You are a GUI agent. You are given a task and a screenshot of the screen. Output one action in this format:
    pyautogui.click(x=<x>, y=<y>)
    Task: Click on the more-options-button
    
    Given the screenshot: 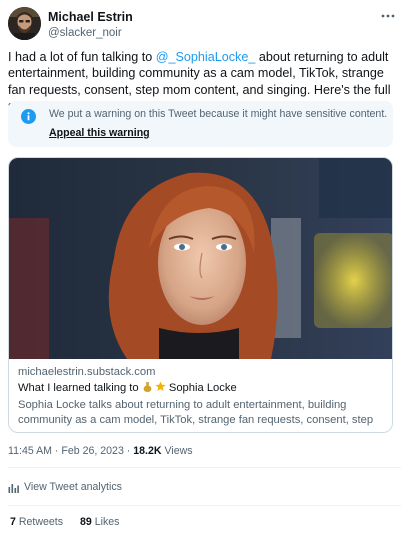 What is the action you would take?
    pyautogui.click(x=388, y=16)
    